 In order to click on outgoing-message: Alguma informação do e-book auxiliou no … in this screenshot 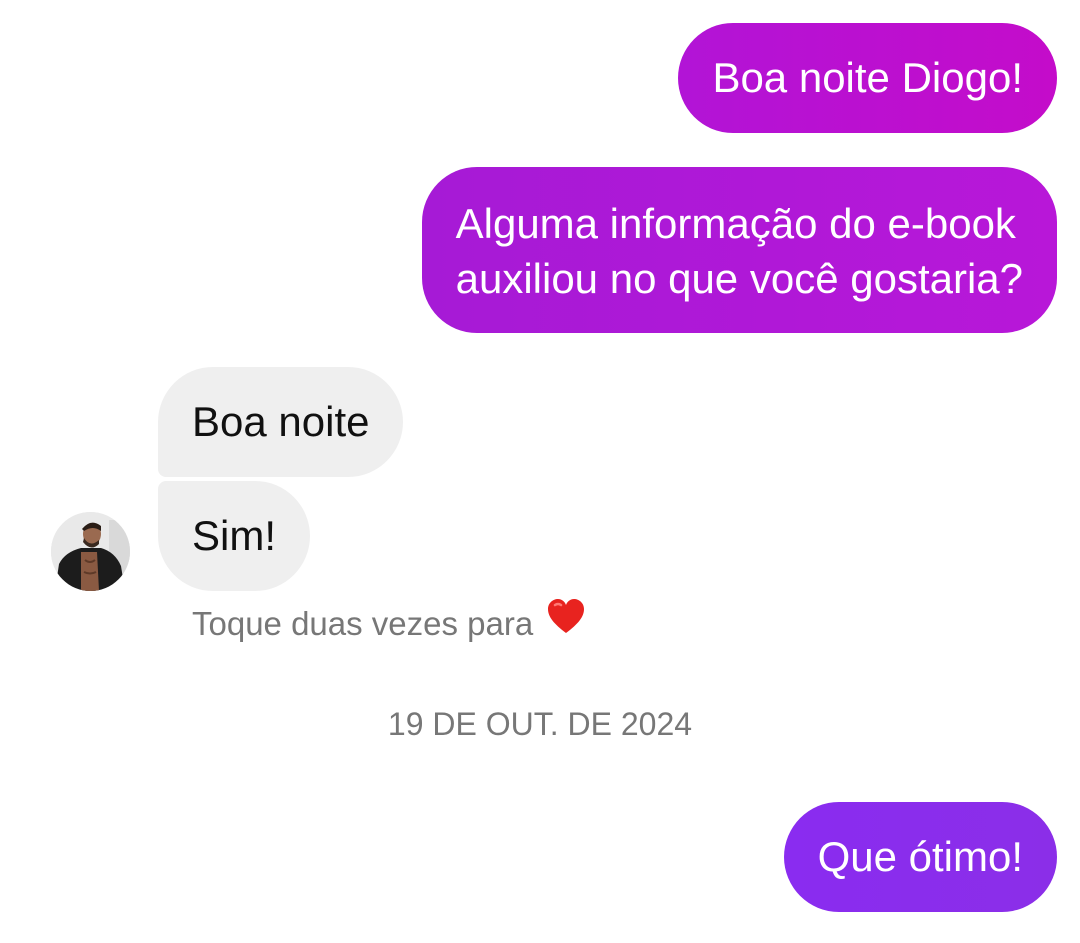, I will do `click(739, 250)`.